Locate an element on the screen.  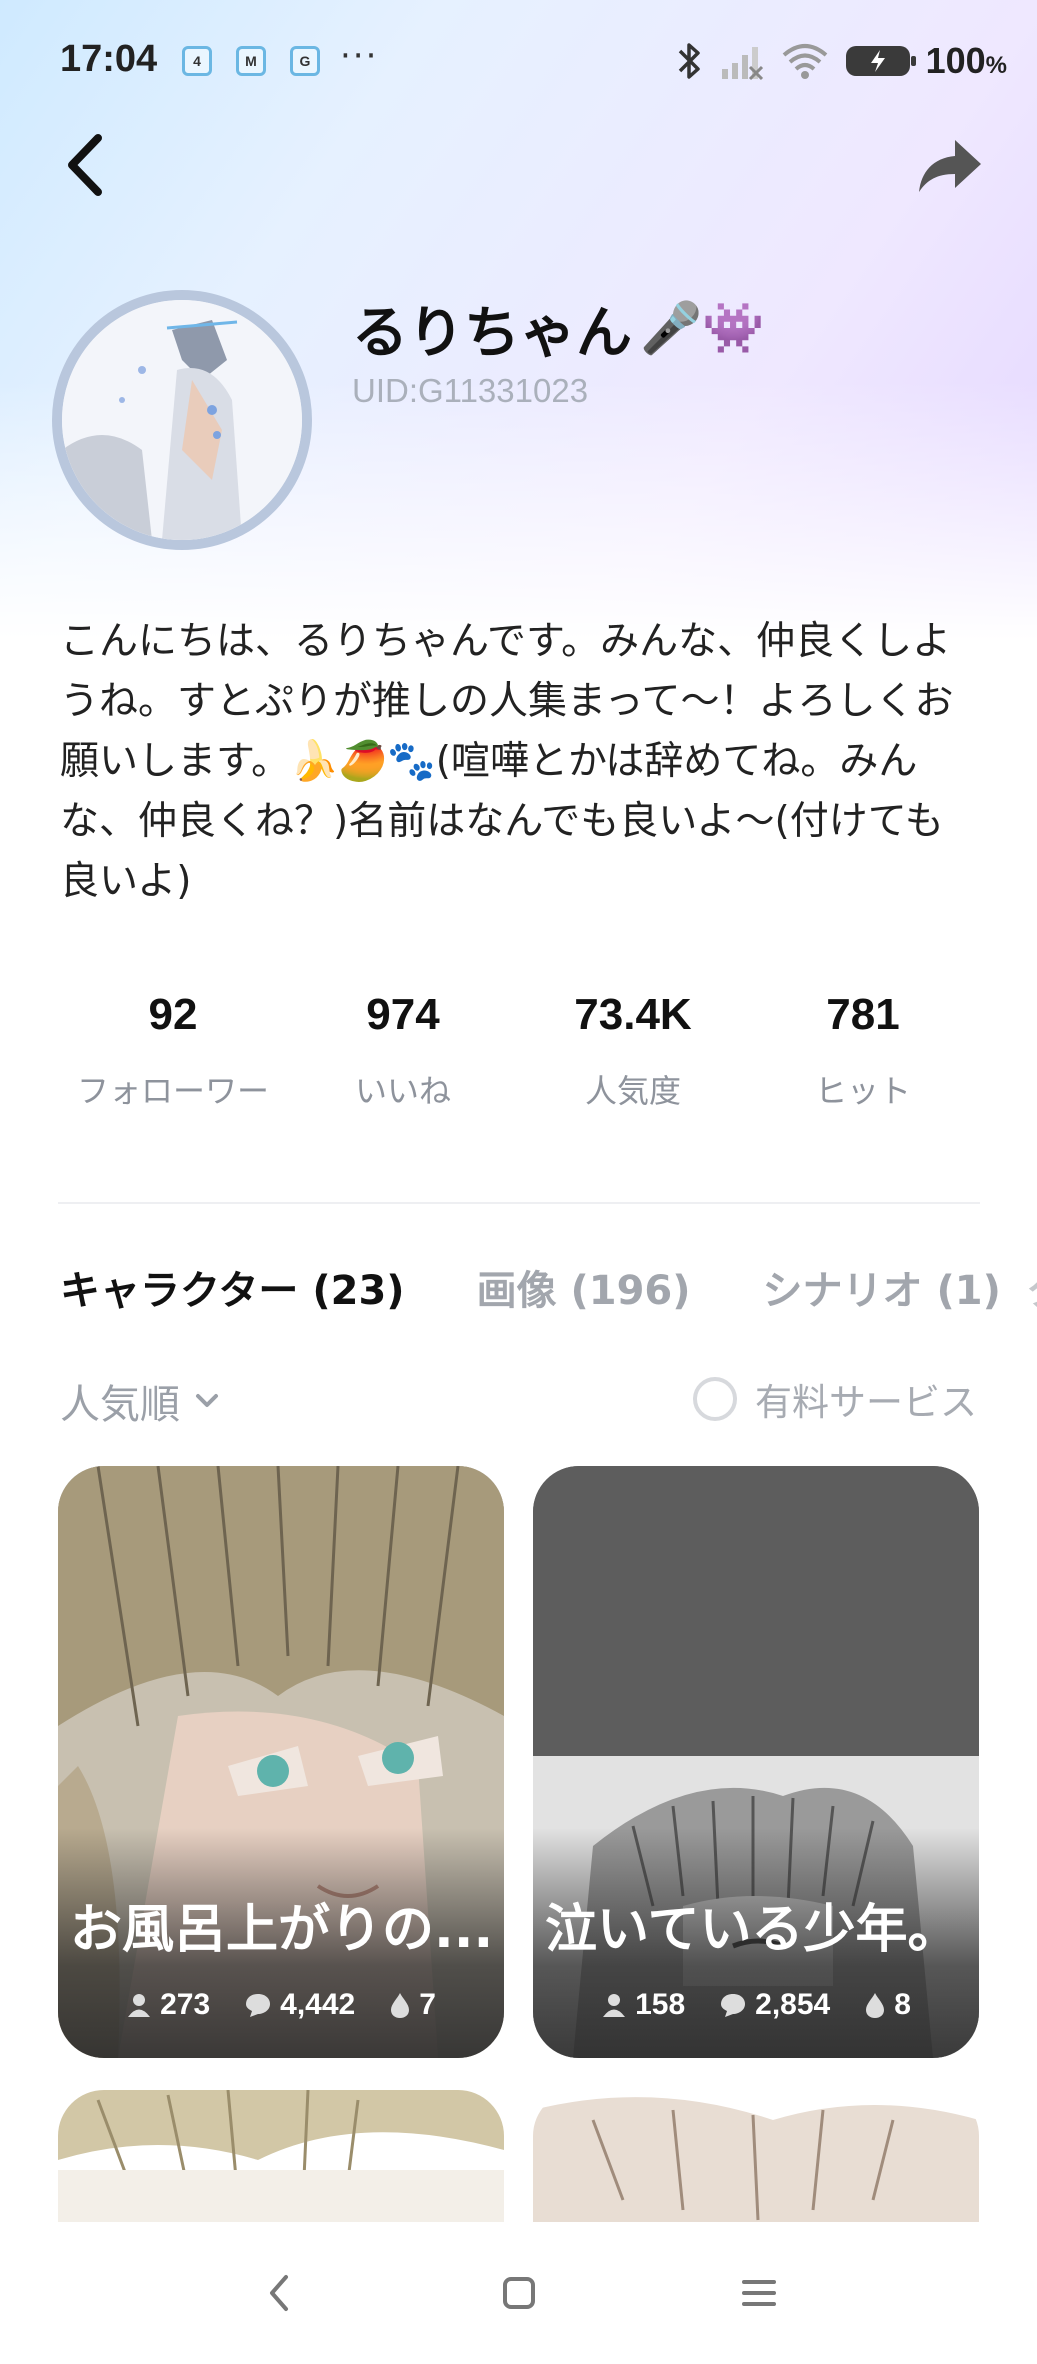
status-icons: 100% is located at coordinates (841, 61).